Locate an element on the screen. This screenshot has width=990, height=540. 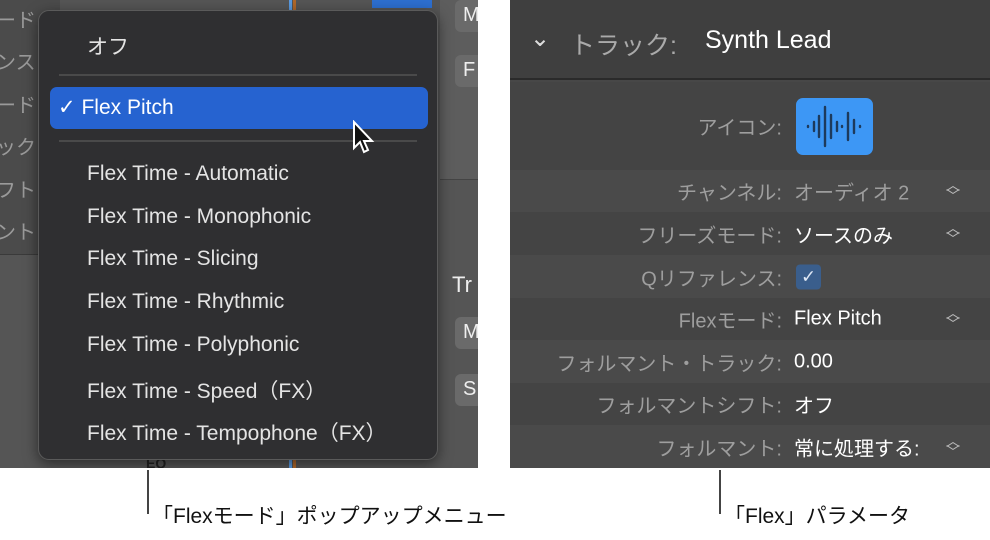
inspector-header: ⌄ トラック: Synth Lead is located at coordinates (750, 40).